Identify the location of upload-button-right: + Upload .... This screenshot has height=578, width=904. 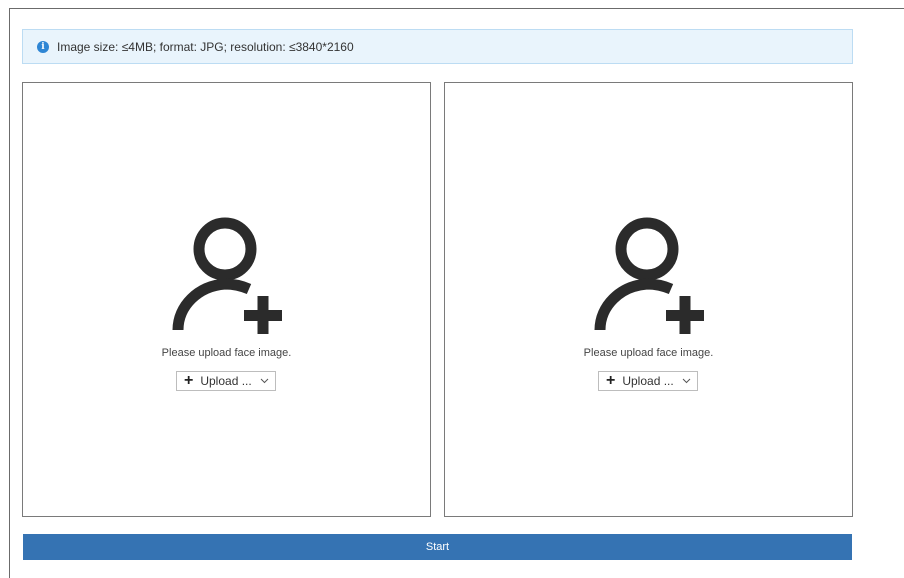
(648, 381).